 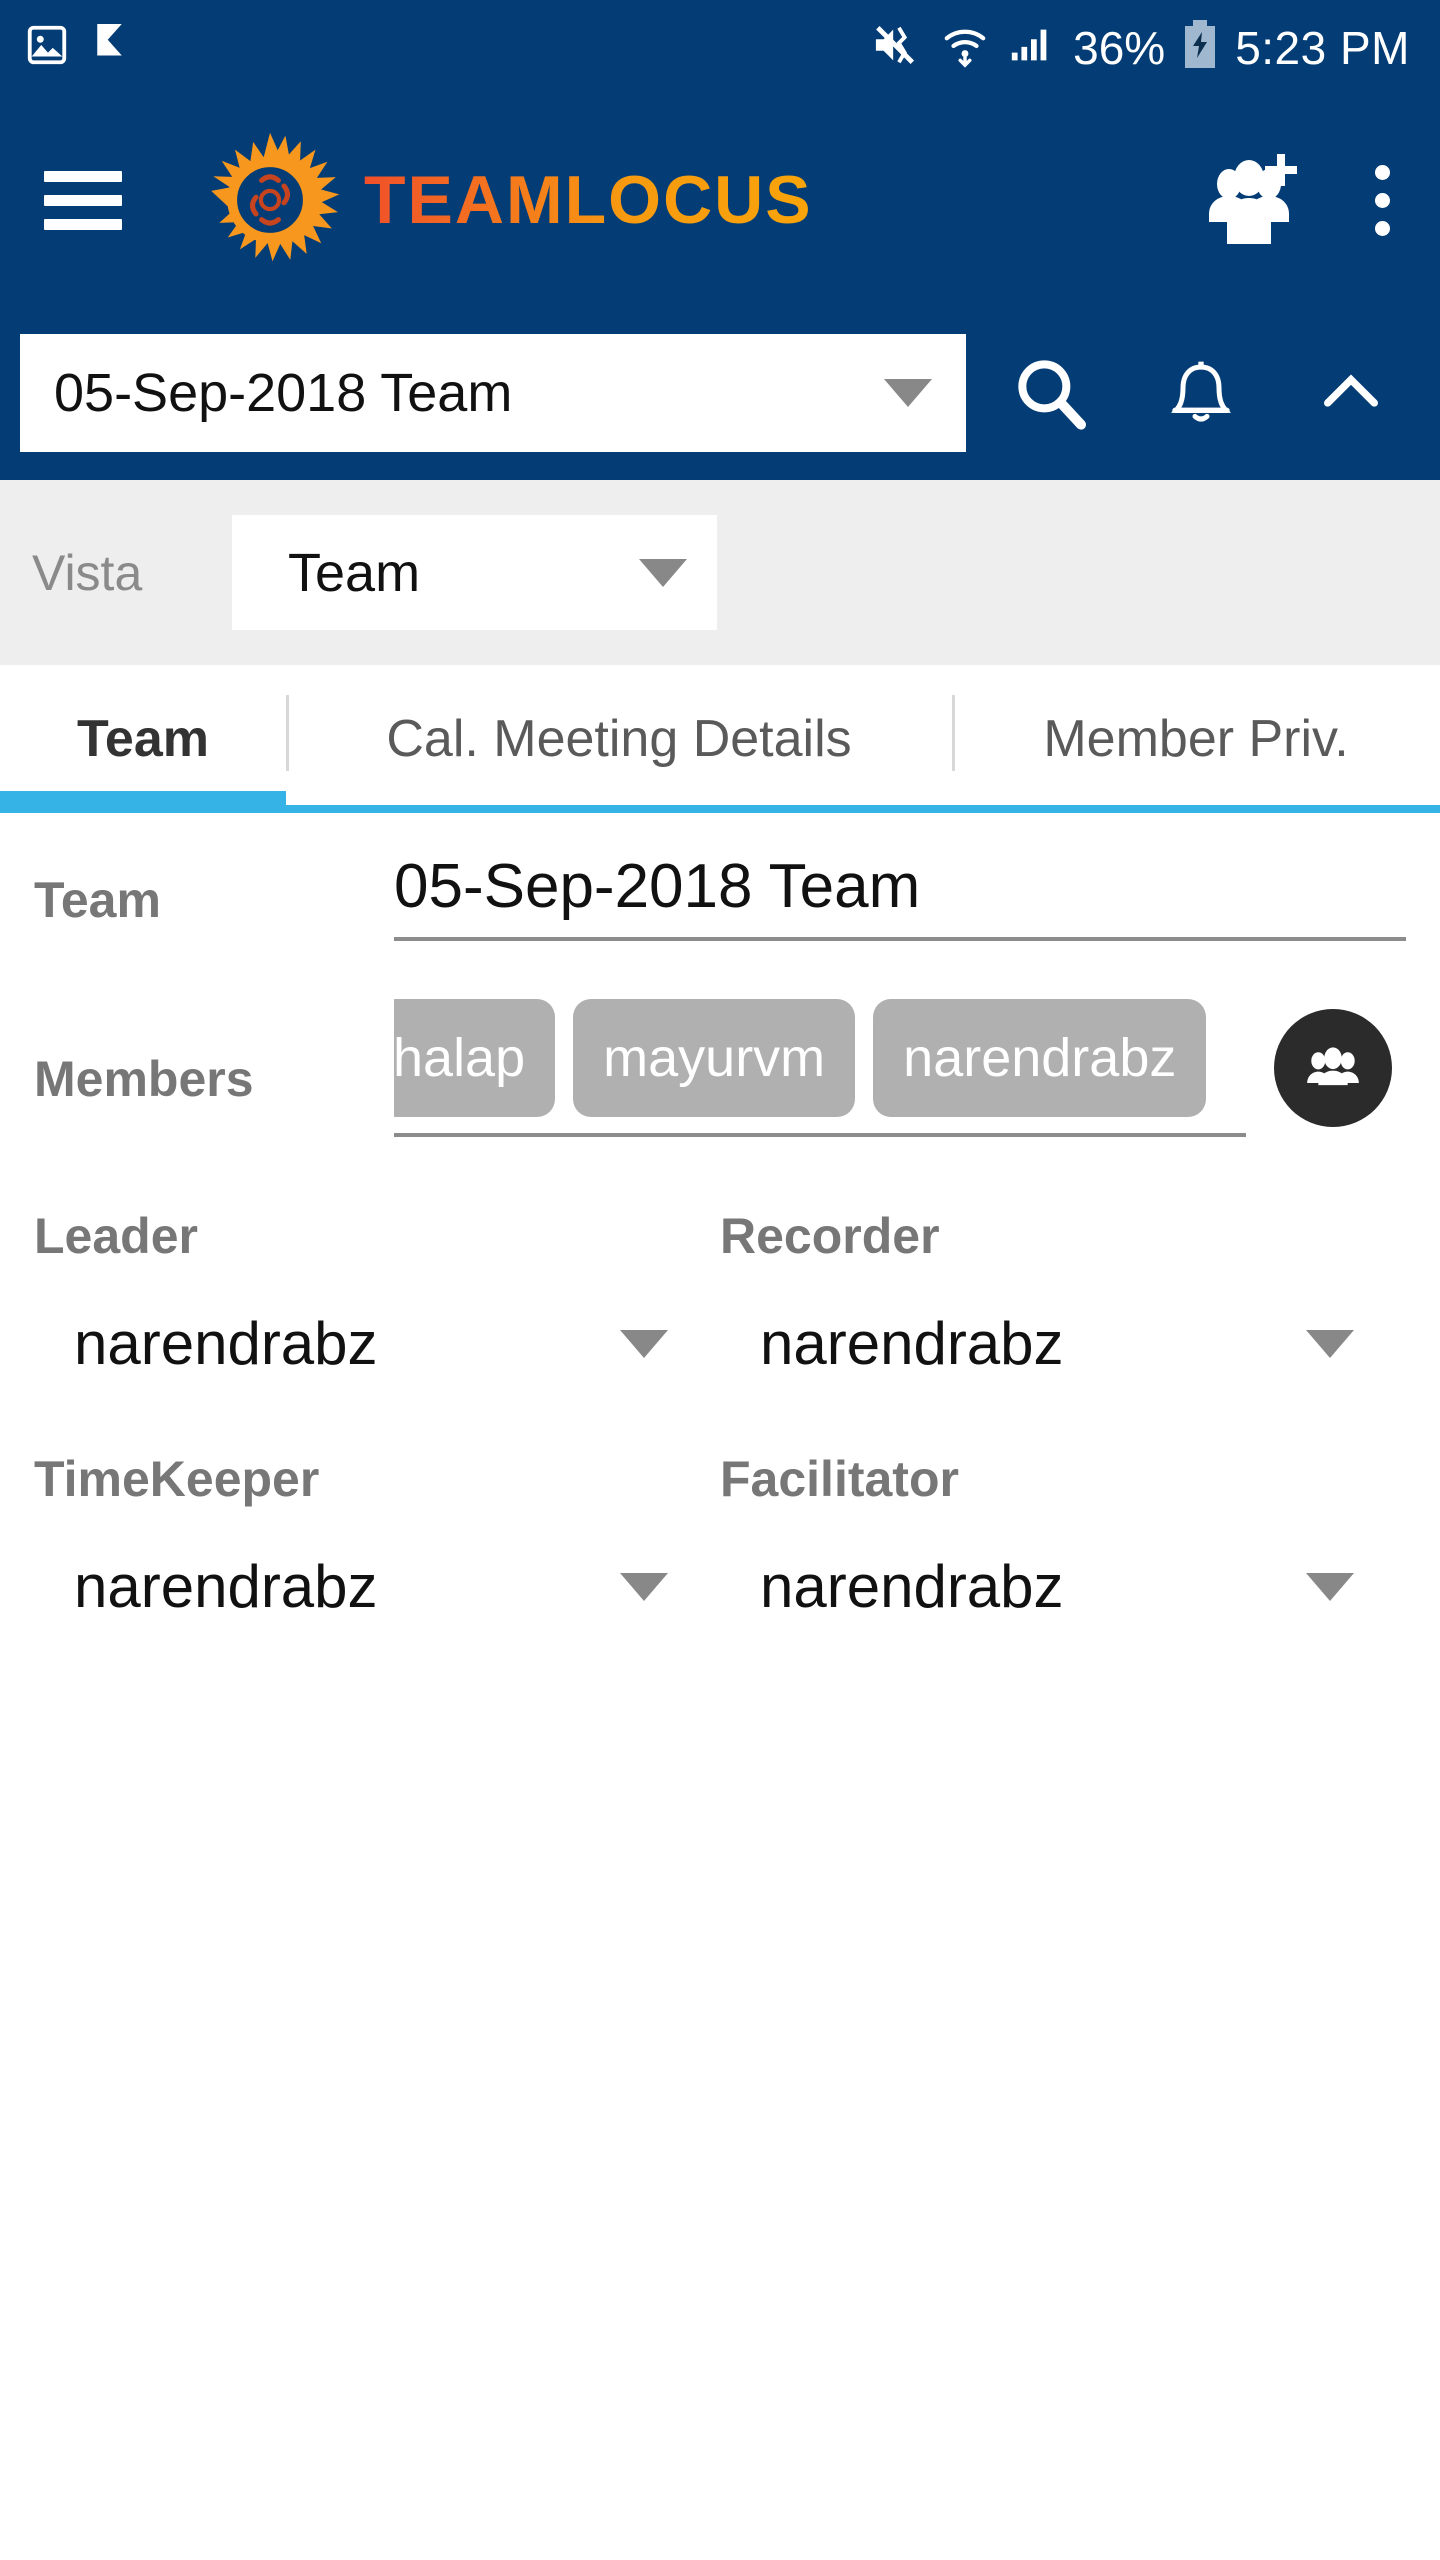 What do you see at coordinates (830, 1236) in the screenshot?
I see `recorder-label: Recorder` at bounding box center [830, 1236].